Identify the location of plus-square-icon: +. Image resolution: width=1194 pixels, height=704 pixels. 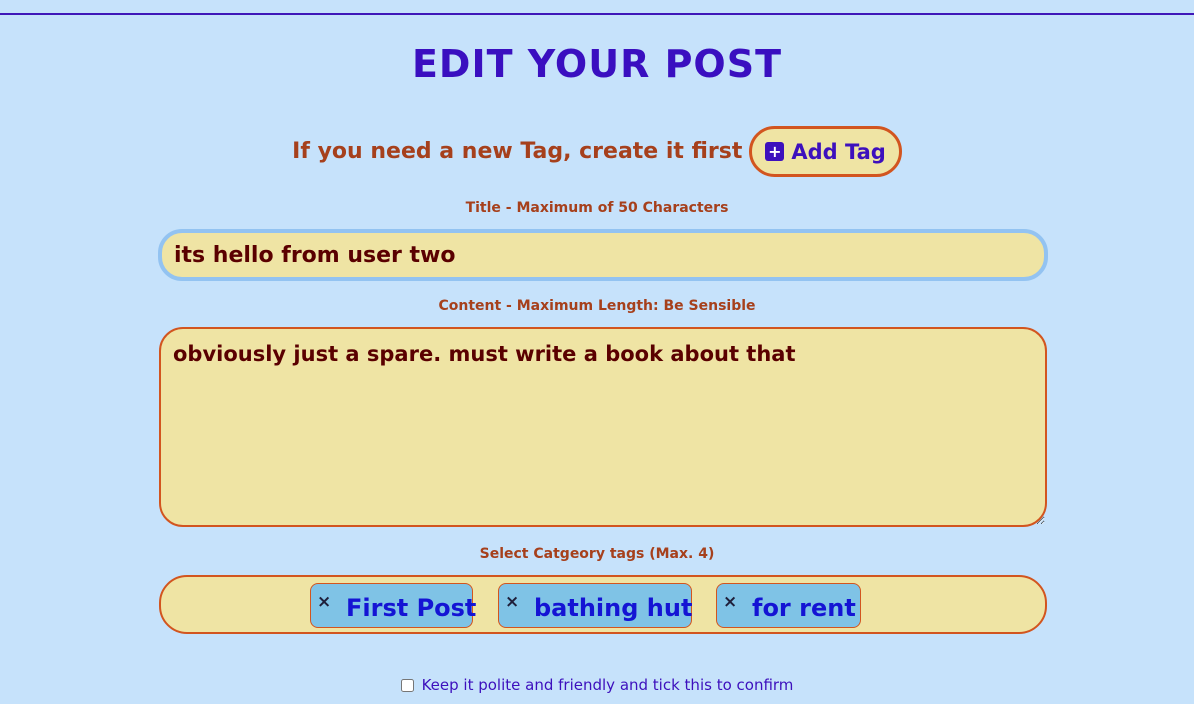
(775, 151).